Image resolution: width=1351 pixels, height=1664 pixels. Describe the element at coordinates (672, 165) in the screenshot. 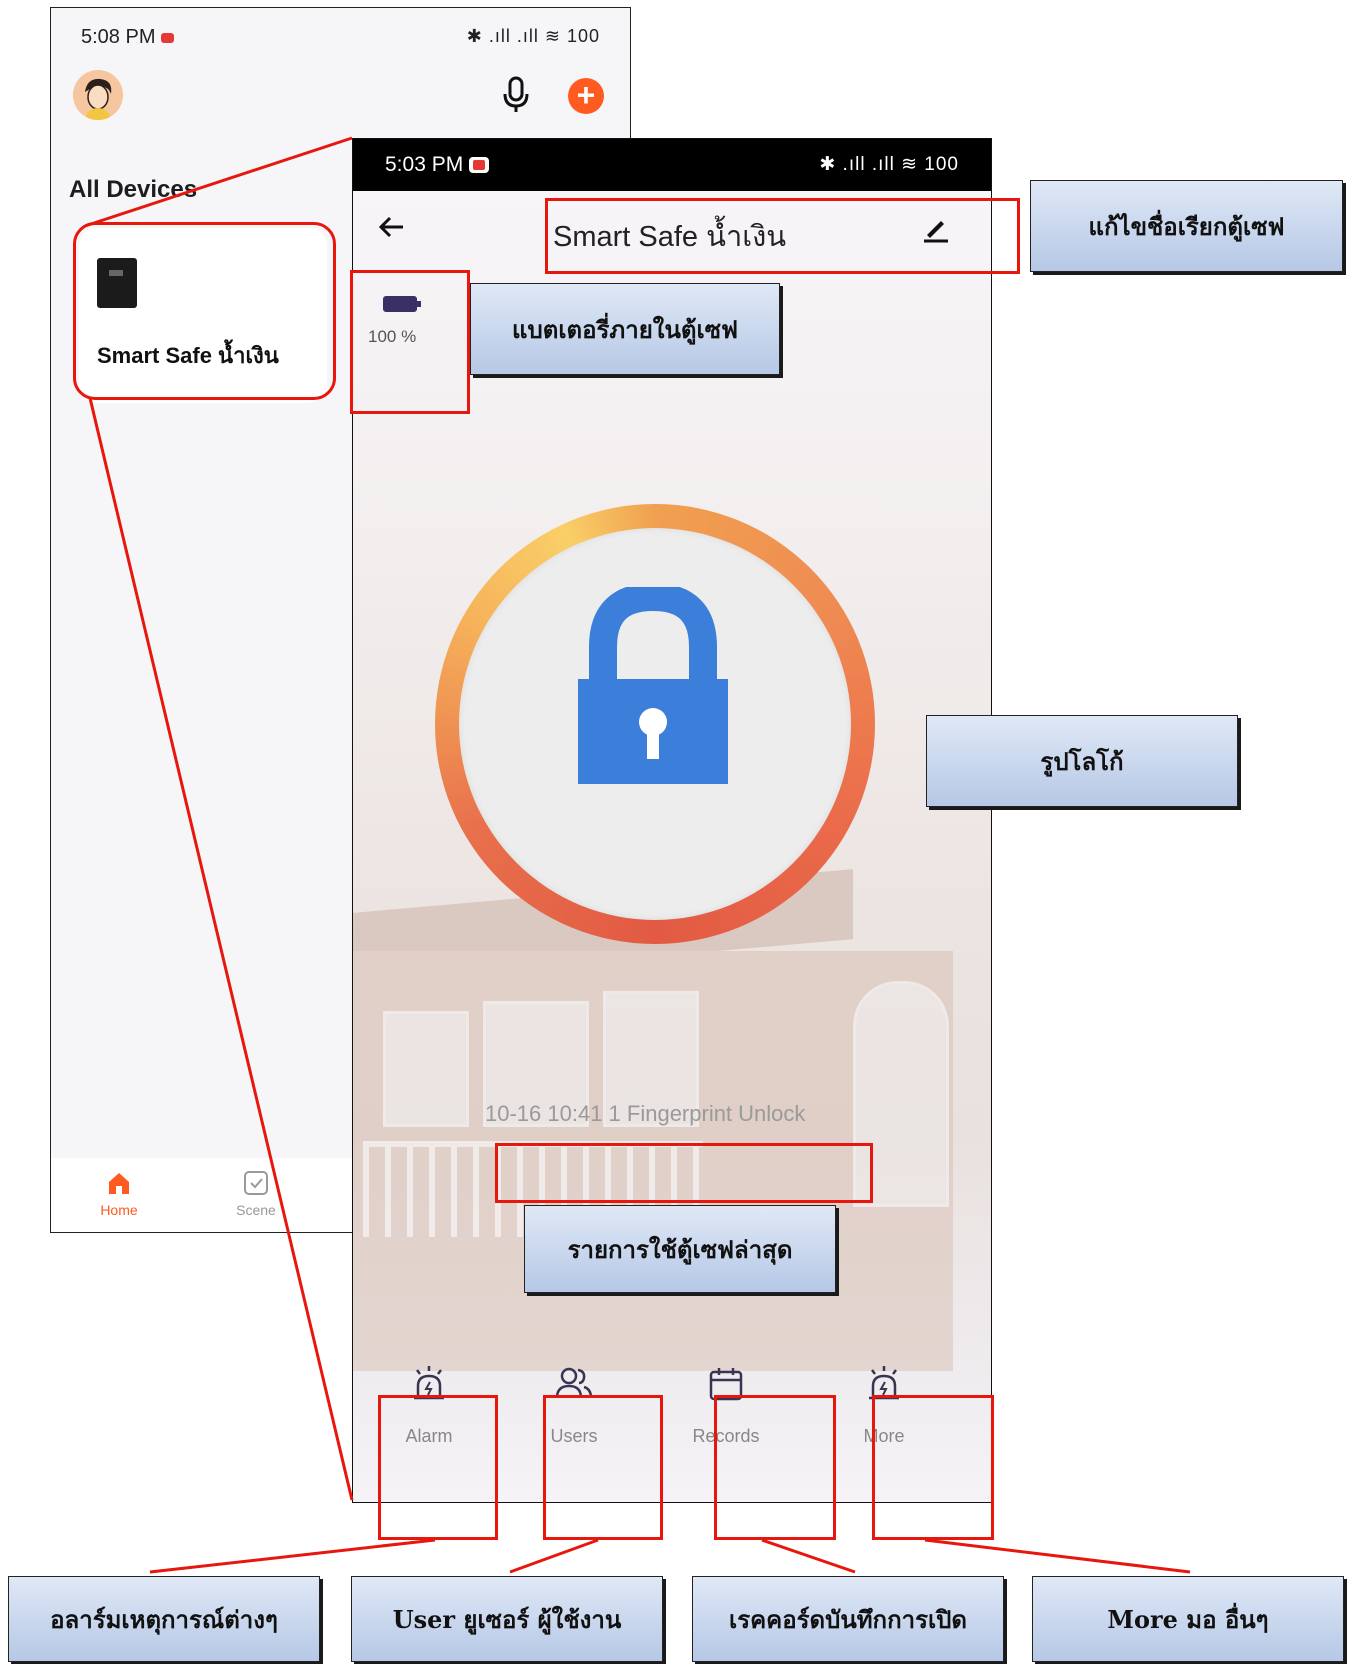

I see `status-bar: 5:03 PM ✱ .ıll .ıll ≋ 100` at that location.